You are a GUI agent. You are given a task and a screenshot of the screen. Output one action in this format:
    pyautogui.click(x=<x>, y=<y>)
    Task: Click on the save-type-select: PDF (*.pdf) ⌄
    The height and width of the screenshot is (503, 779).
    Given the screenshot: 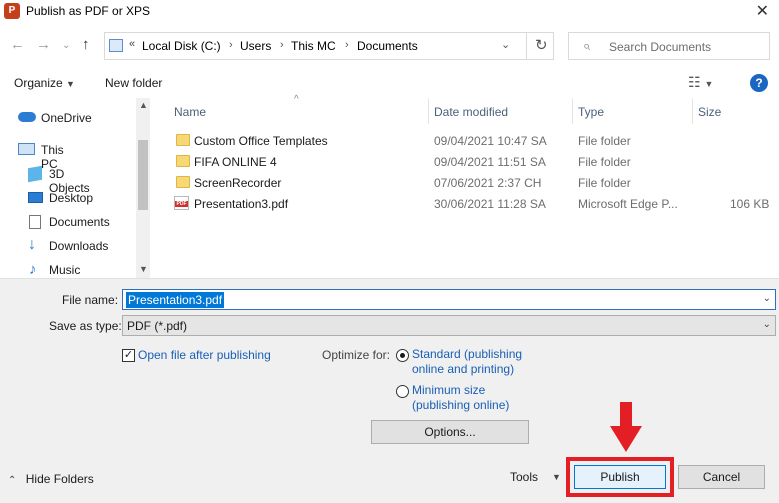 What is the action you would take?
    pyautogui.click(x=449, y=325)
    